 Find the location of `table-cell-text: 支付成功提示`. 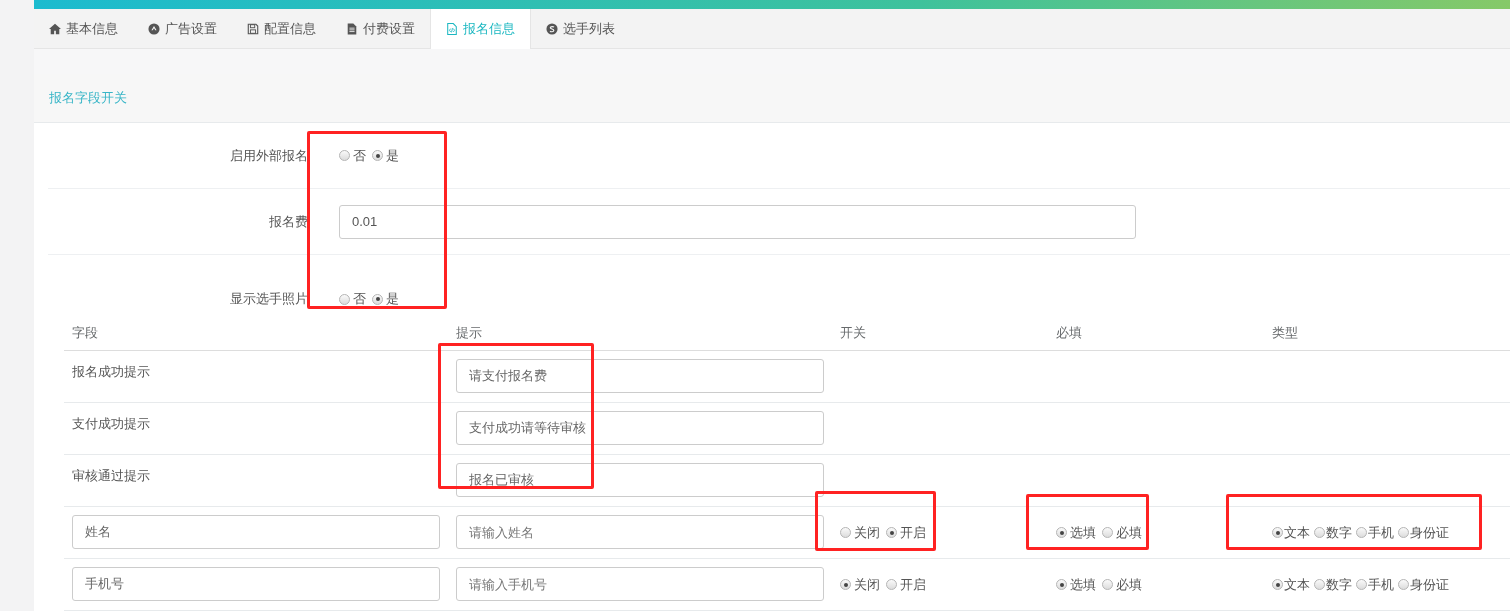

table-cell-text: 支付成功提示 is located at coordinates (111, 424).